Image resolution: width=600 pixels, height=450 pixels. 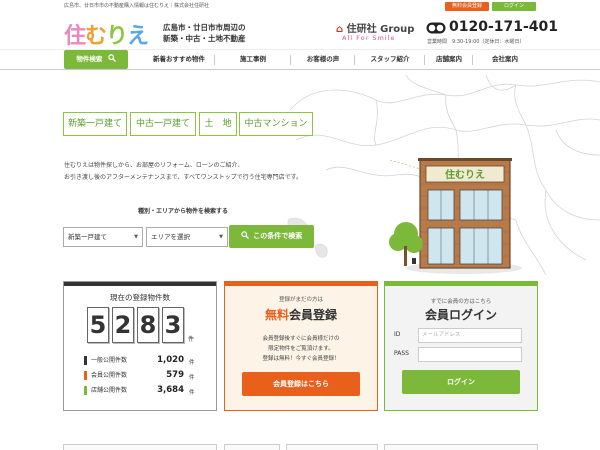 I want to click on register-lead: 登録がまだの方は, so click(x=300, y=300).